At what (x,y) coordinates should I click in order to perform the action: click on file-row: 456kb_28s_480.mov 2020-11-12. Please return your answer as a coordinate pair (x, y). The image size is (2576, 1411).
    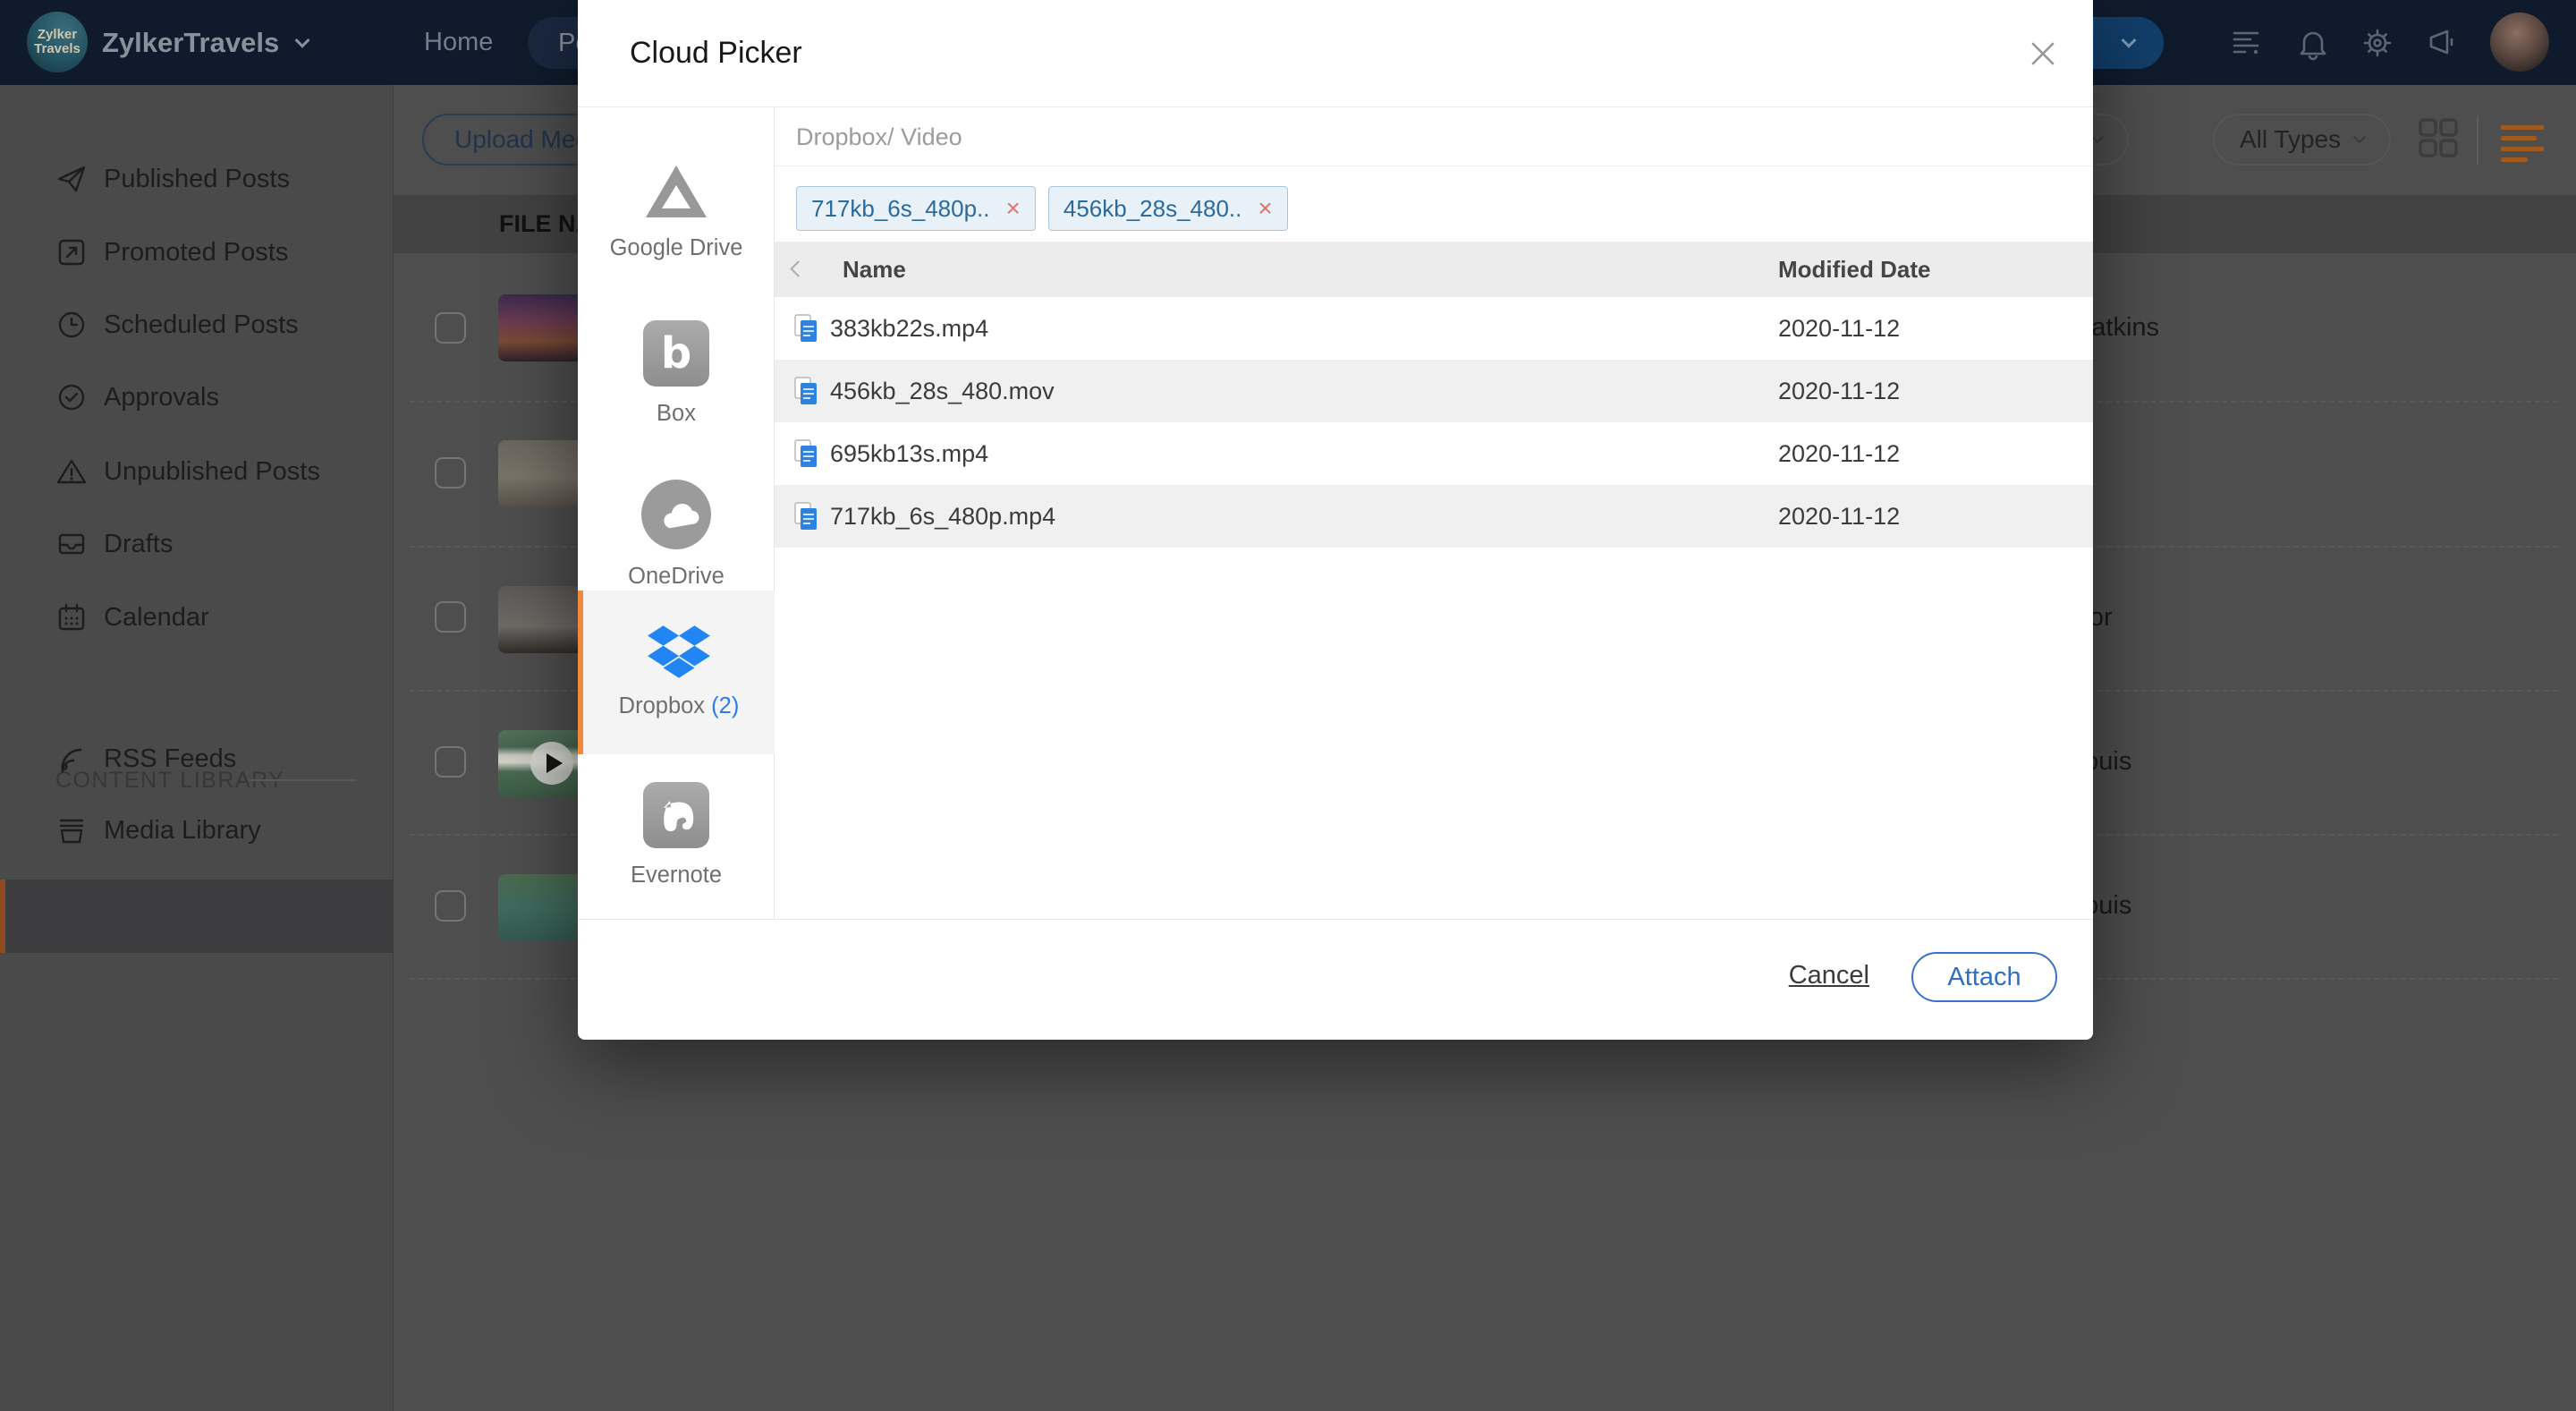
    Looking at the image, I should click on (1434, 391).